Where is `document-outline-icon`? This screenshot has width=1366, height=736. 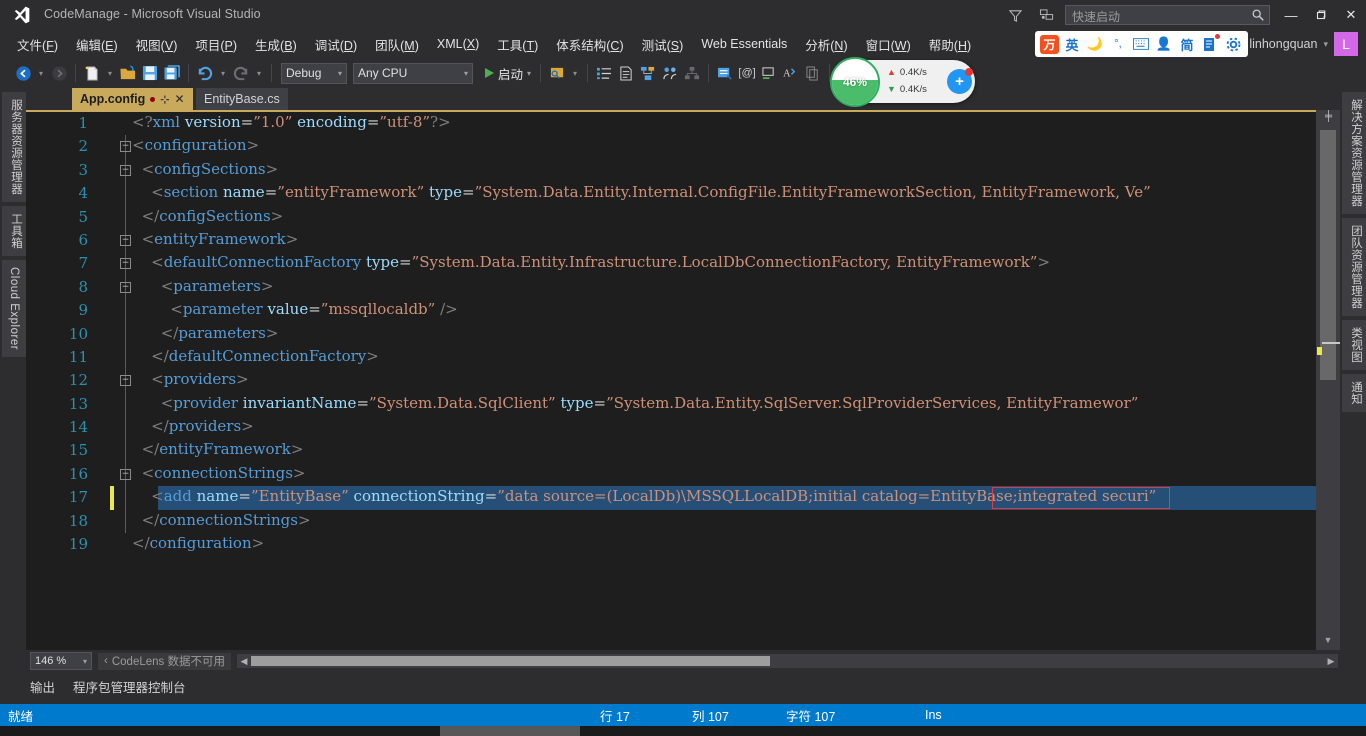
document-outline-icon is located at coordinates (626, 73).